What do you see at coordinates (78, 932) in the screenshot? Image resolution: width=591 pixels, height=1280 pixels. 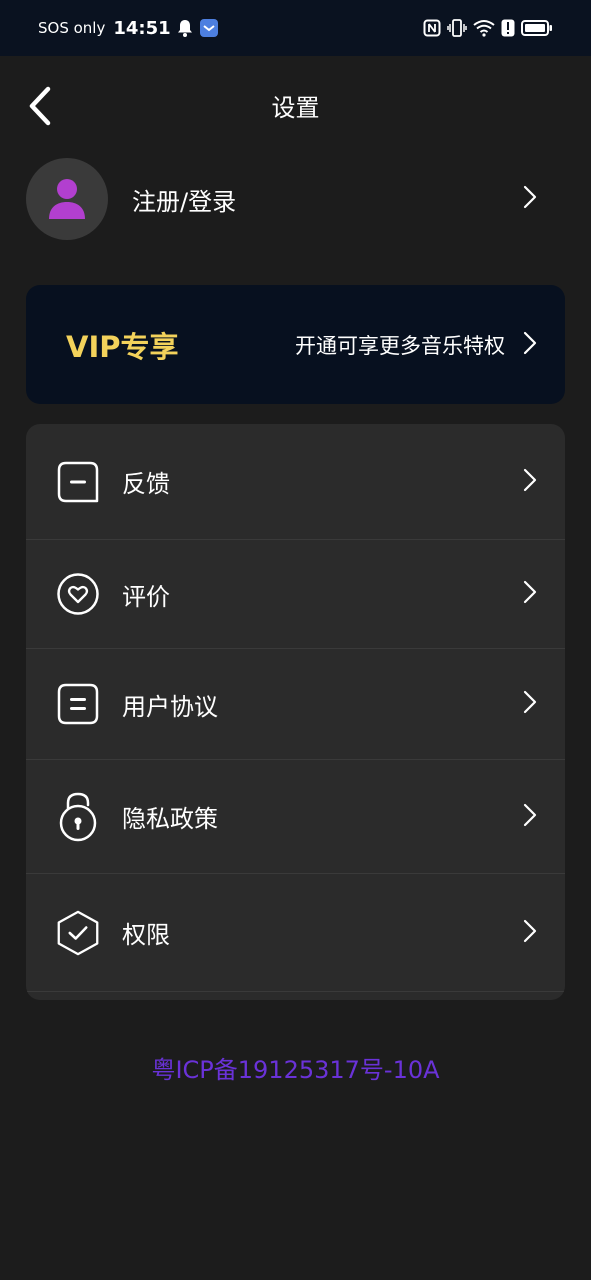 I see `shield-check-icon` at bounding box center [78, 932].